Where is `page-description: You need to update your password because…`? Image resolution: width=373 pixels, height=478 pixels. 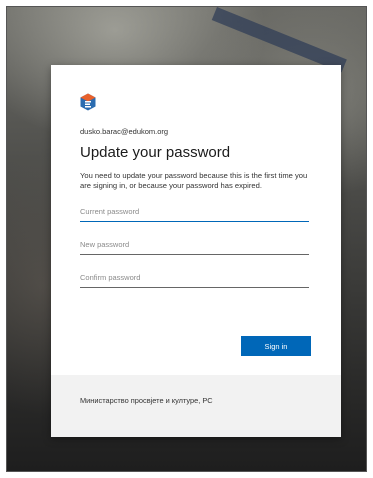 page-description: You need to update your password because… is located at coordinates (194, 180).